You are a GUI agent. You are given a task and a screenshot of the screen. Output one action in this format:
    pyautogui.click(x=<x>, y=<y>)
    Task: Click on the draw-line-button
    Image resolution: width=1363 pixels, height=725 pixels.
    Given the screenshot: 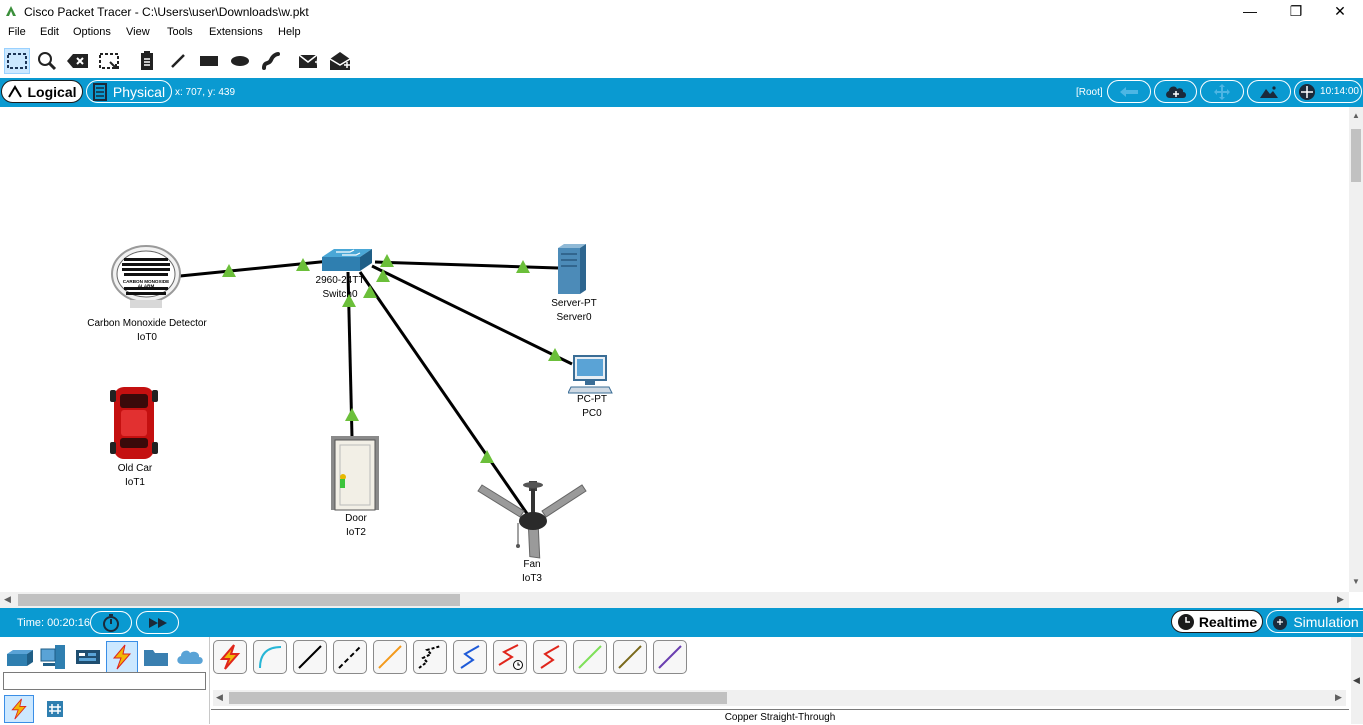 What is the action you would take?
    pyautogui.click(x=178, y=61)
    